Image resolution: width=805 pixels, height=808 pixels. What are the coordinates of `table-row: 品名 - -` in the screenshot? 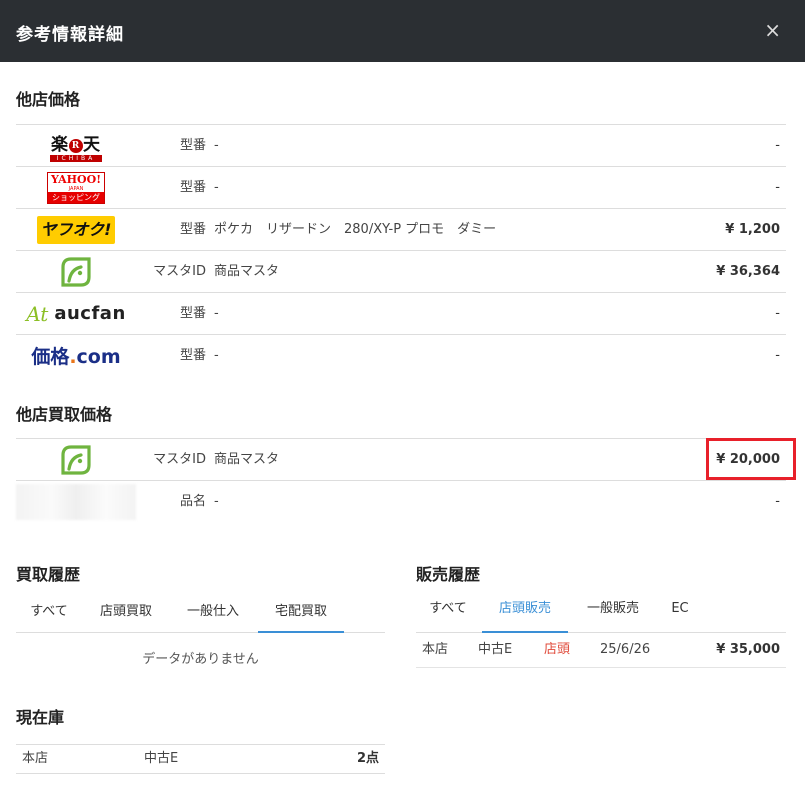 It's located at (401, 502).